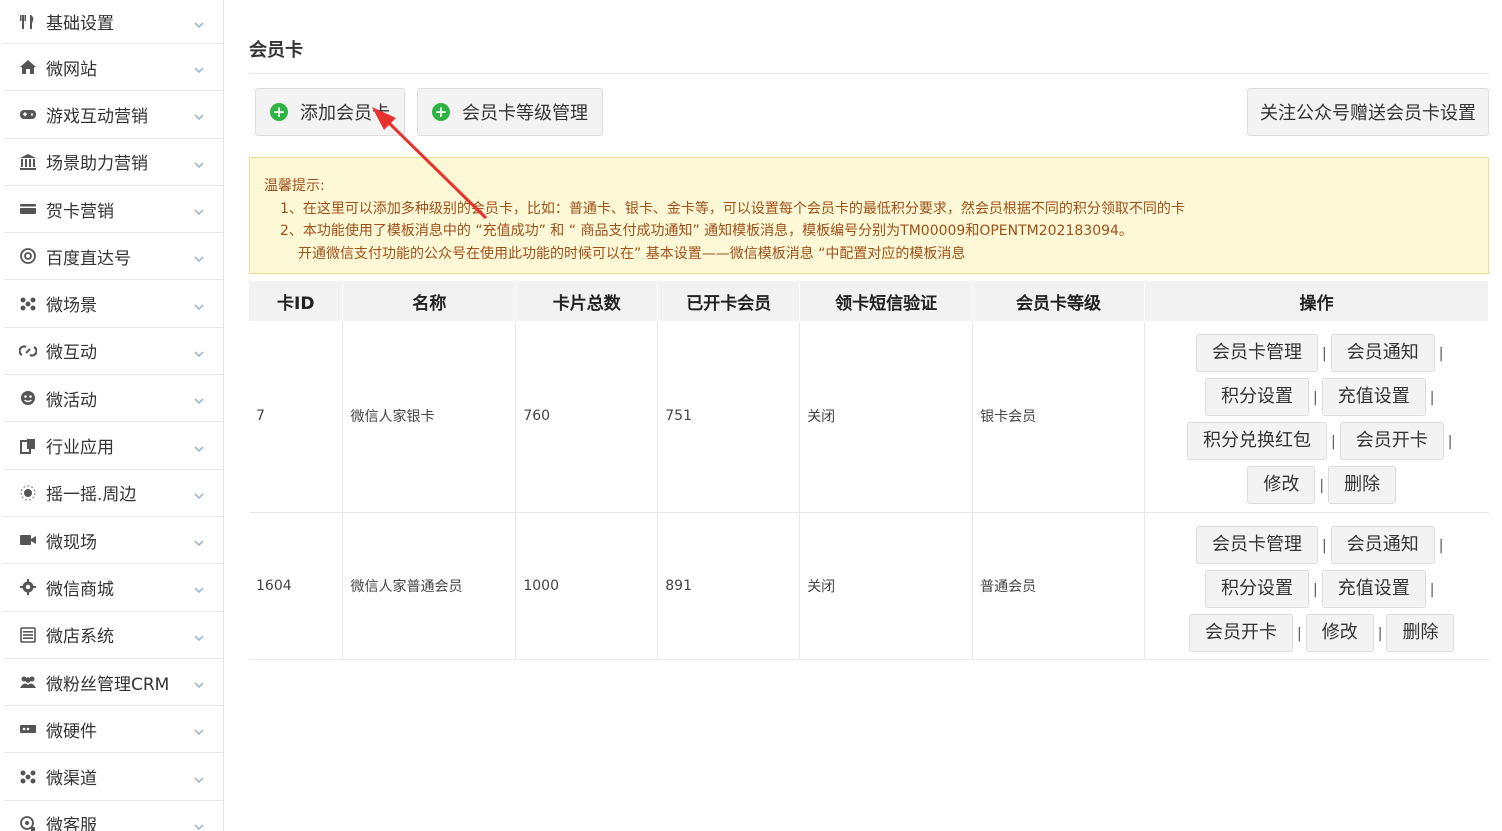 This screenshot has height=831, width=1502. What do you see at coordinates (97, 164) in the screenshot?
I see `sidebar-item-label: 场景助力营销` at bounding box center [97, 164].